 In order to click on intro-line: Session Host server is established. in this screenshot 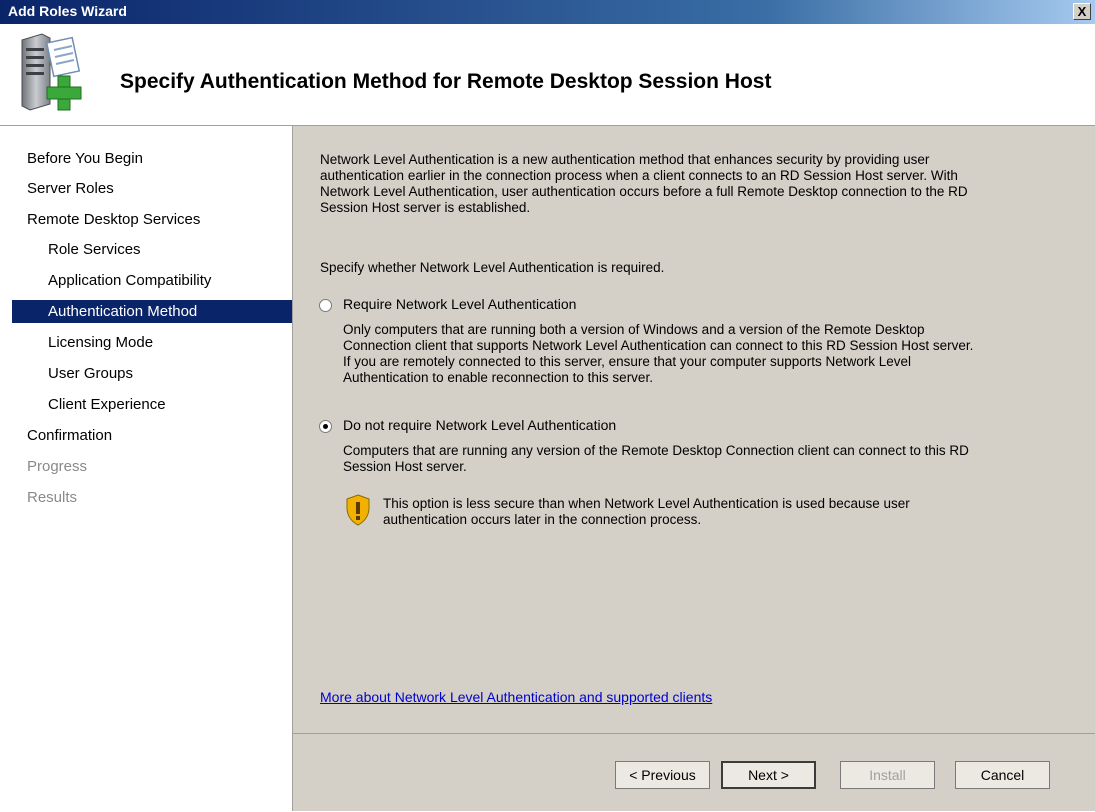, I will do `click(425, 207)`.